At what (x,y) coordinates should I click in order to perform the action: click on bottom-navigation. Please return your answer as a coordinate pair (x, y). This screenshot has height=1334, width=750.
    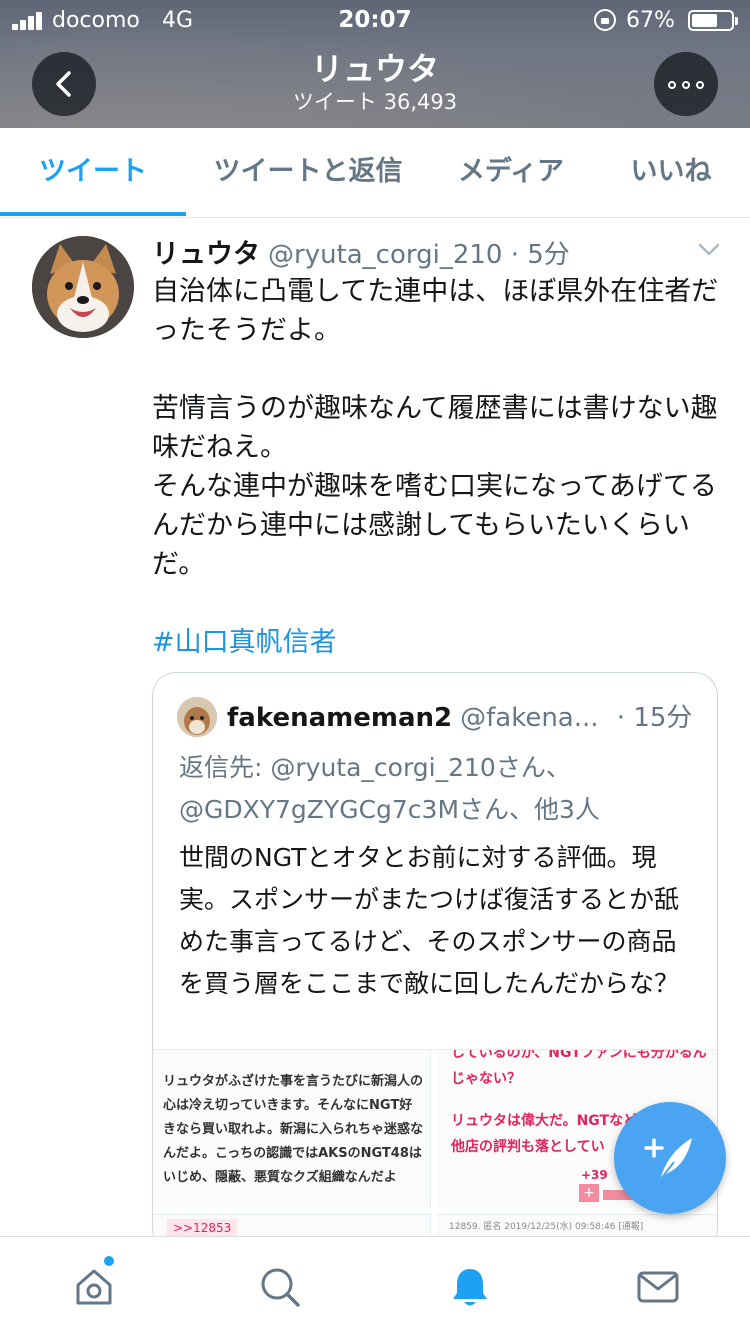
    Looking at the image, I should click on (375, 1285).